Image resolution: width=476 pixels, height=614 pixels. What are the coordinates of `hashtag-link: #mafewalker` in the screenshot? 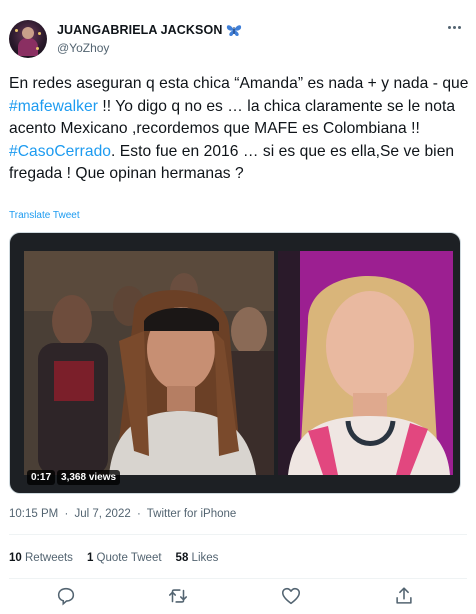 It's located at (53, 106).